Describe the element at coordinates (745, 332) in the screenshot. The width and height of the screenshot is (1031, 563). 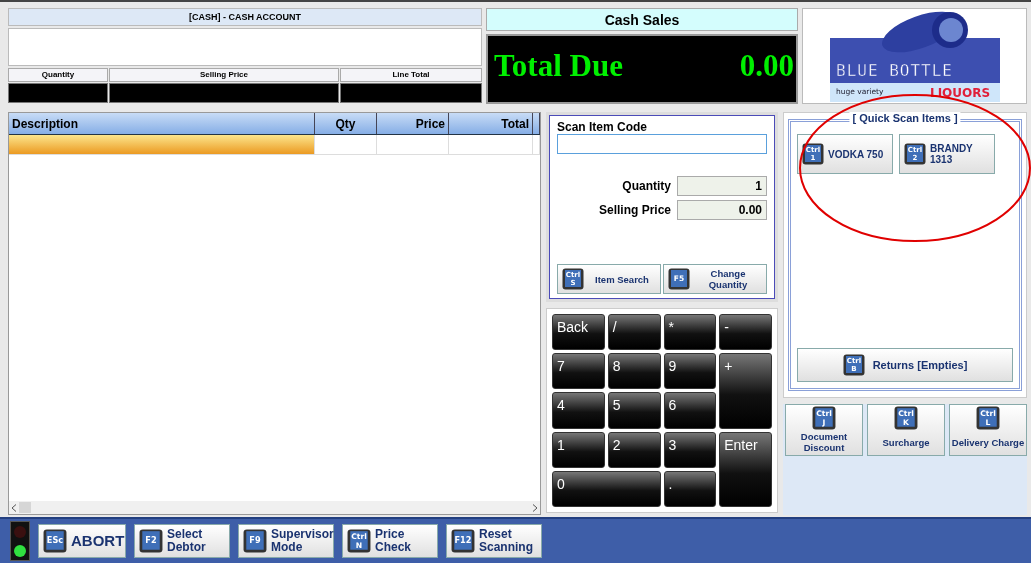
I see `keypad-key: -` at that location.